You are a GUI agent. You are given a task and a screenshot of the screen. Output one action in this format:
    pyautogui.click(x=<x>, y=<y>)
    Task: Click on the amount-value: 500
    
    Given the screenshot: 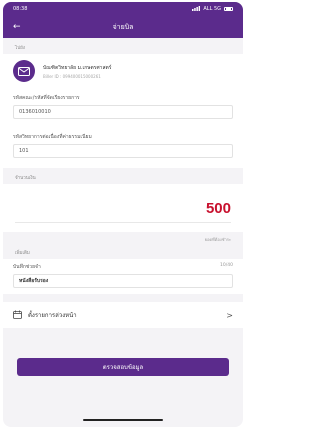 What is the action you would take?
    pyautogui.click(x=218, y=208)
    